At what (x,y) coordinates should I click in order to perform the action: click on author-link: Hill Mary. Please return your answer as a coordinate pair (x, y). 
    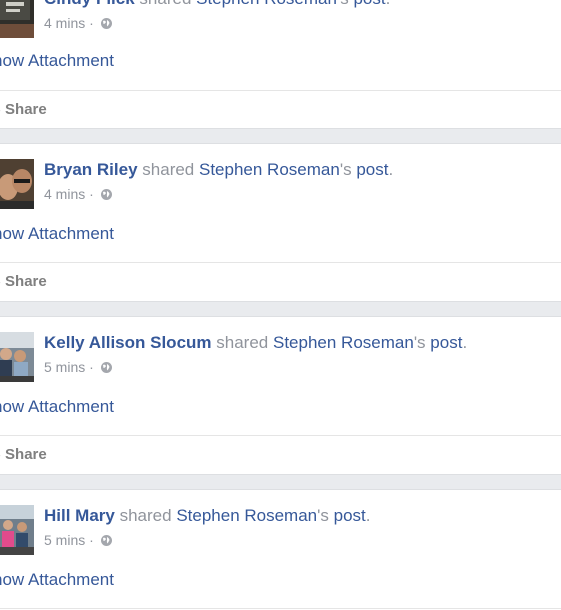
    Looking at the image, I should click on (79, 515).